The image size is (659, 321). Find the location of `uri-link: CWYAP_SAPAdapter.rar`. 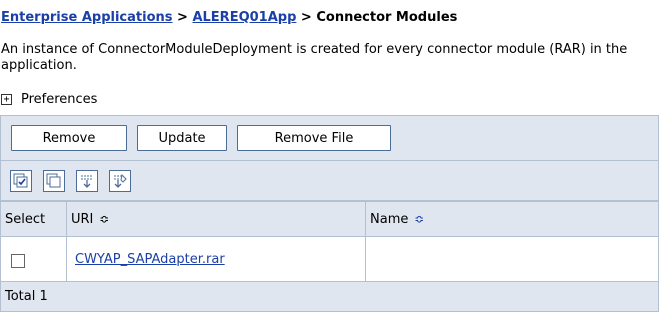

uri-link: CWYAP_SAPAdapter.rar is located at coordinates (150, 259).